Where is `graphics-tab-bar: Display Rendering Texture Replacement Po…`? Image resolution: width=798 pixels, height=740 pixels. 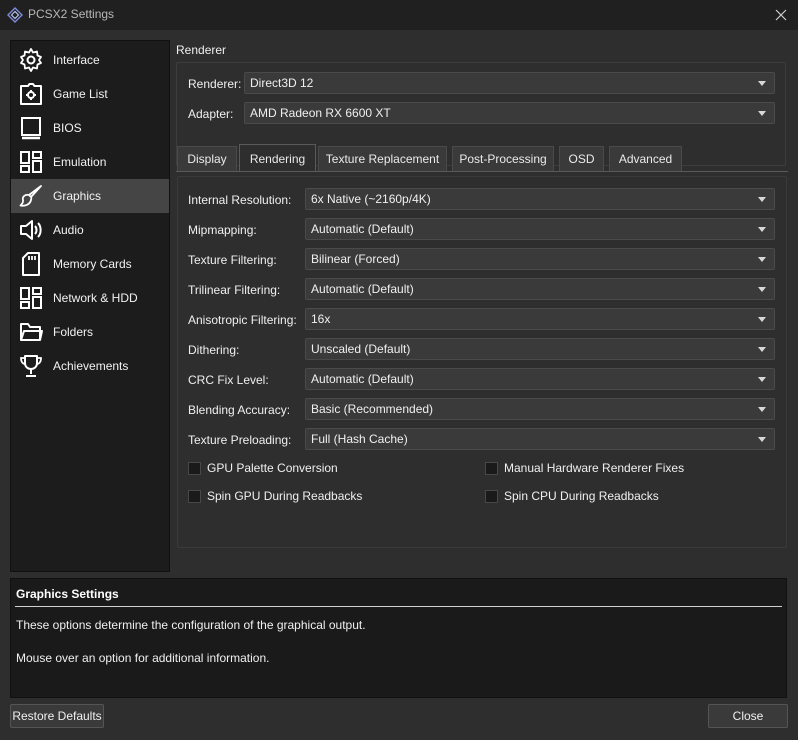 graphics-tab-bar: Display Rendering Texture Replacement Po… is located at coordinates (482, 158).